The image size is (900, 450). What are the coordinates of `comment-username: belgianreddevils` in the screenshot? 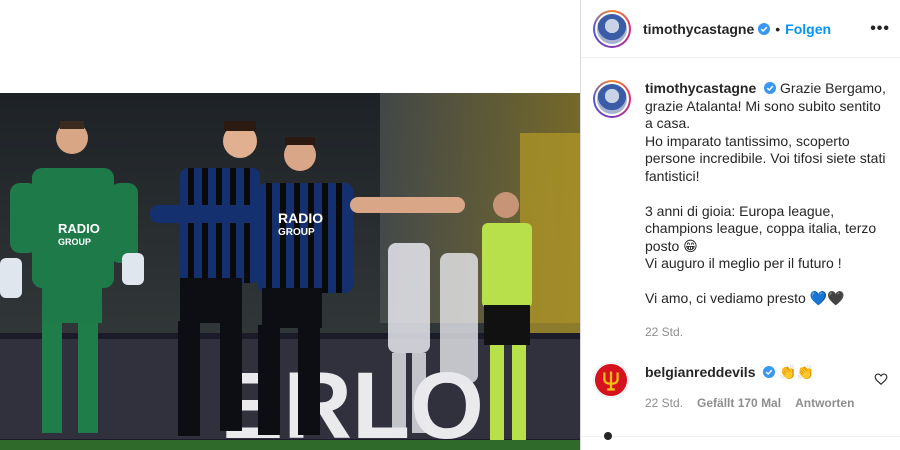 It's located at (700, 372).